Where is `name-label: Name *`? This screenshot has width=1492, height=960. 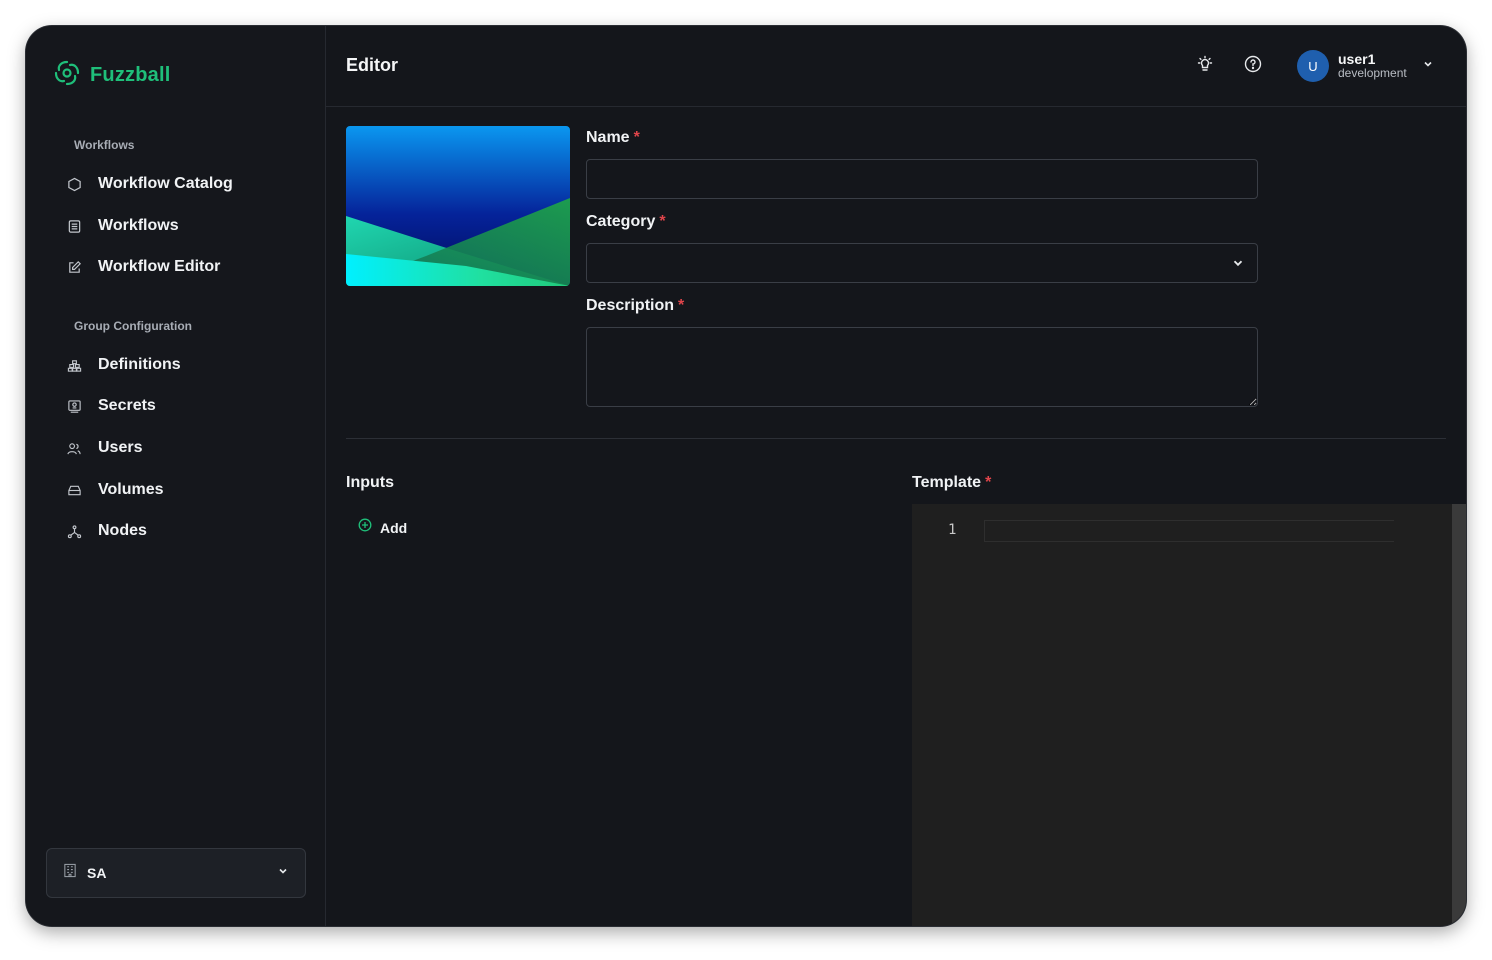
name-label: Name * is located at coordinates (922, 141).